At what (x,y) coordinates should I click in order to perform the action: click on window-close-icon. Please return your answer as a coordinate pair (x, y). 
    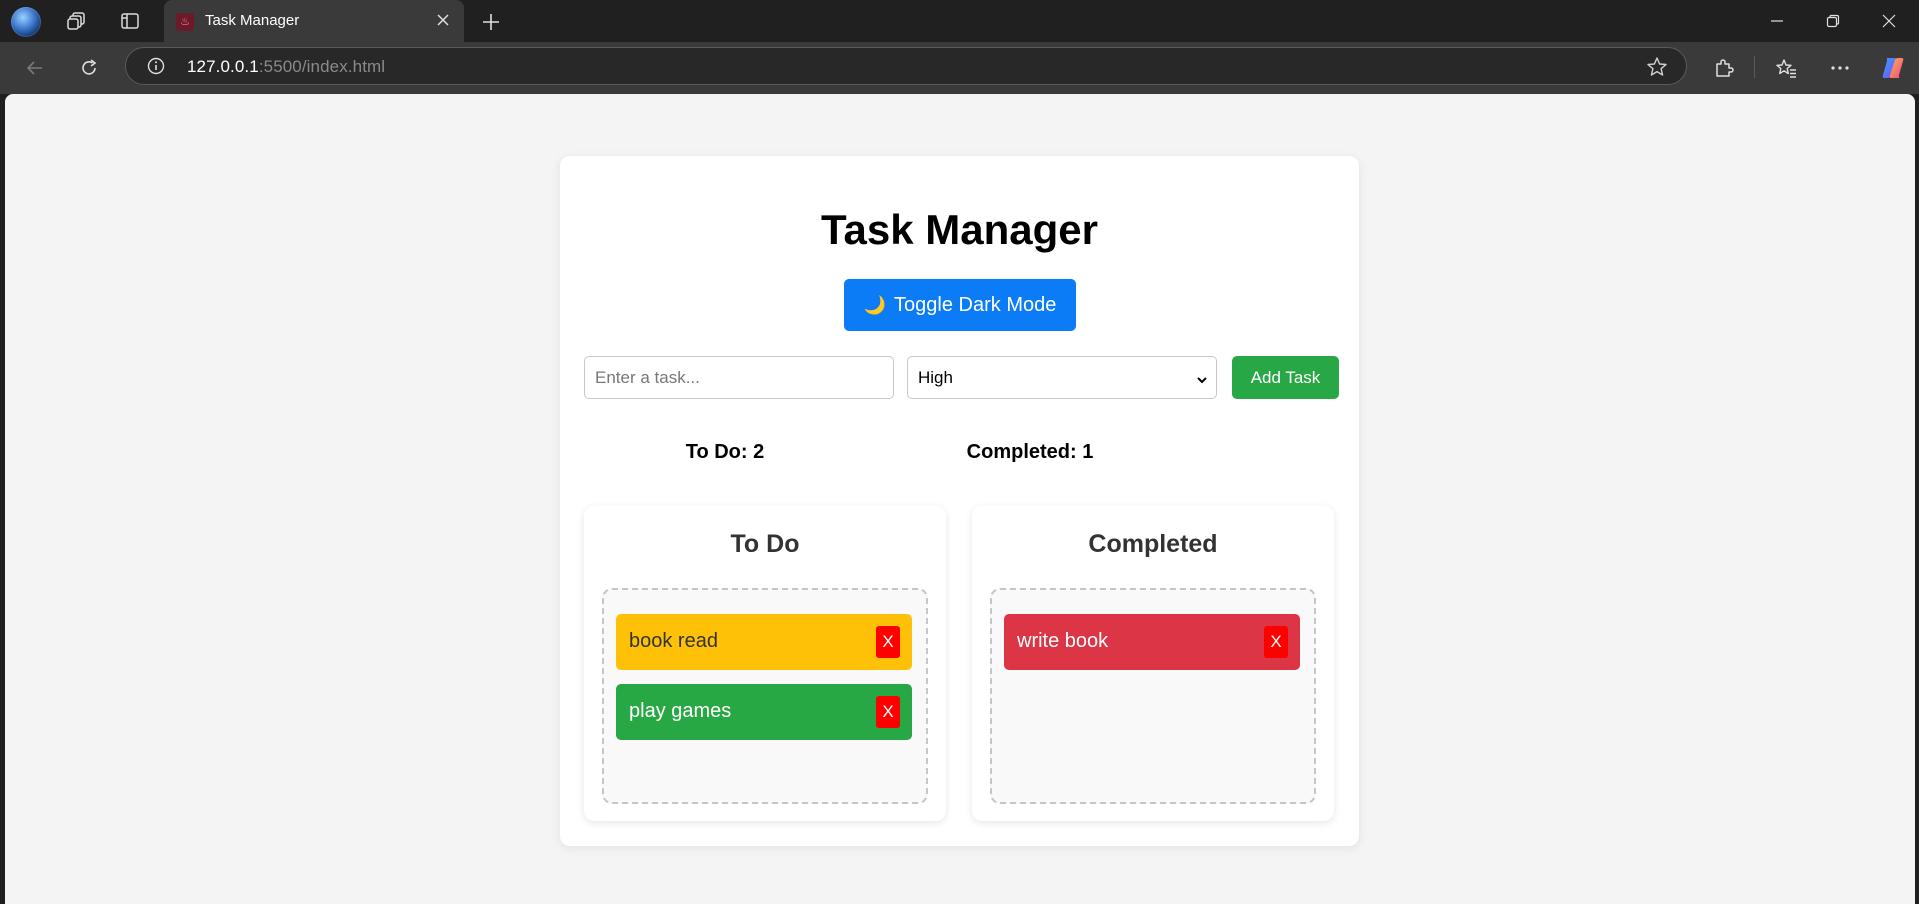
    Looking at the image, I should click on (1889, 21).